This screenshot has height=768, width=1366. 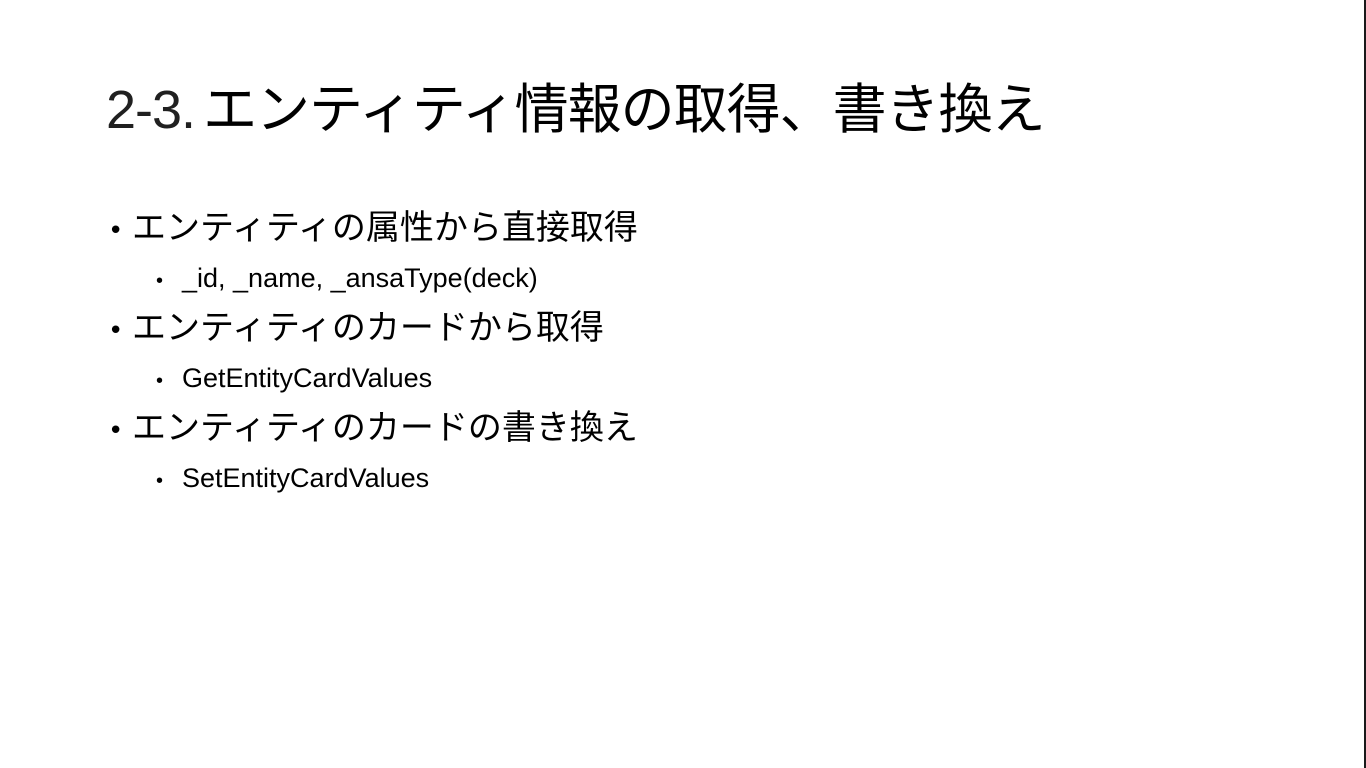 What do you see at coordinates (681, 428) in the screenshot?
I see `bullet-item: • エンティティのカードの書き換え` at bounding box center [681, 428].